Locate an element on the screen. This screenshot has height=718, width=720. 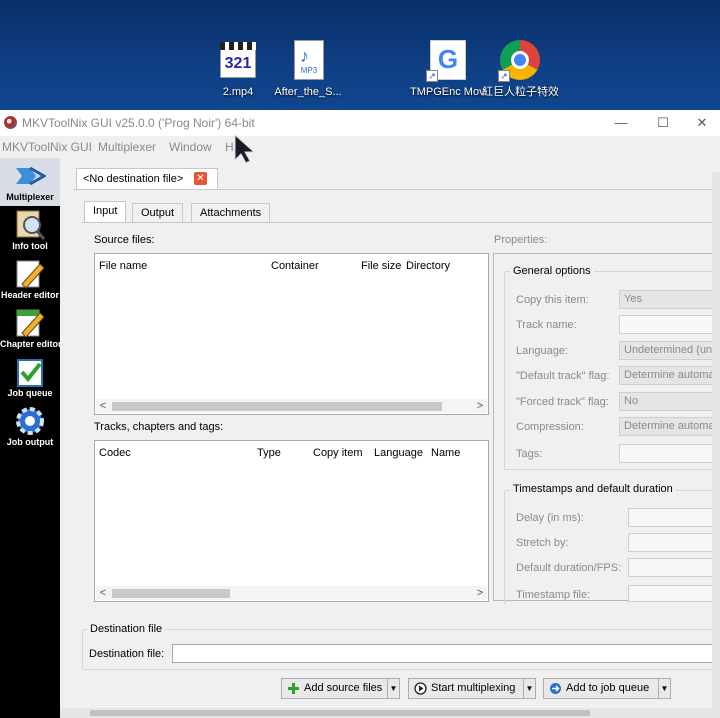
file-tab-no-destination: <No destination file> ✕ is located at coordinates (147, 179).